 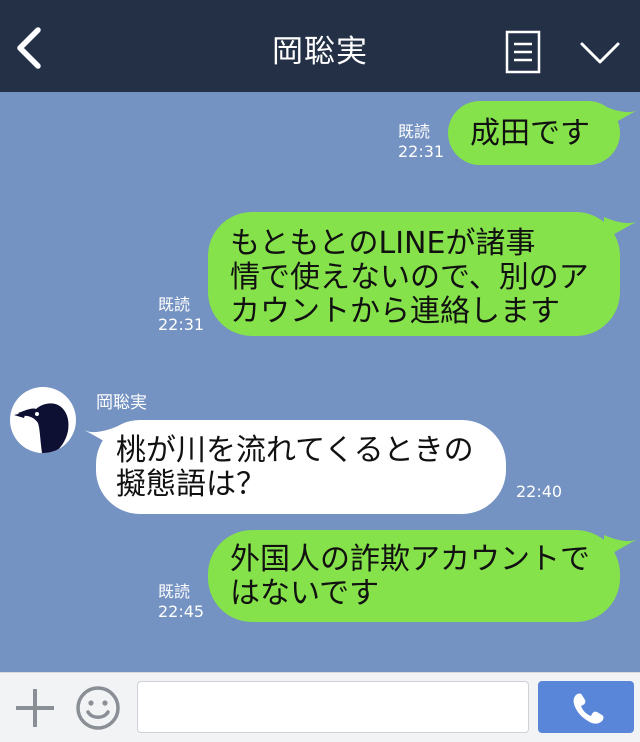 I want to click on message-input, so click(x=333, y=707).